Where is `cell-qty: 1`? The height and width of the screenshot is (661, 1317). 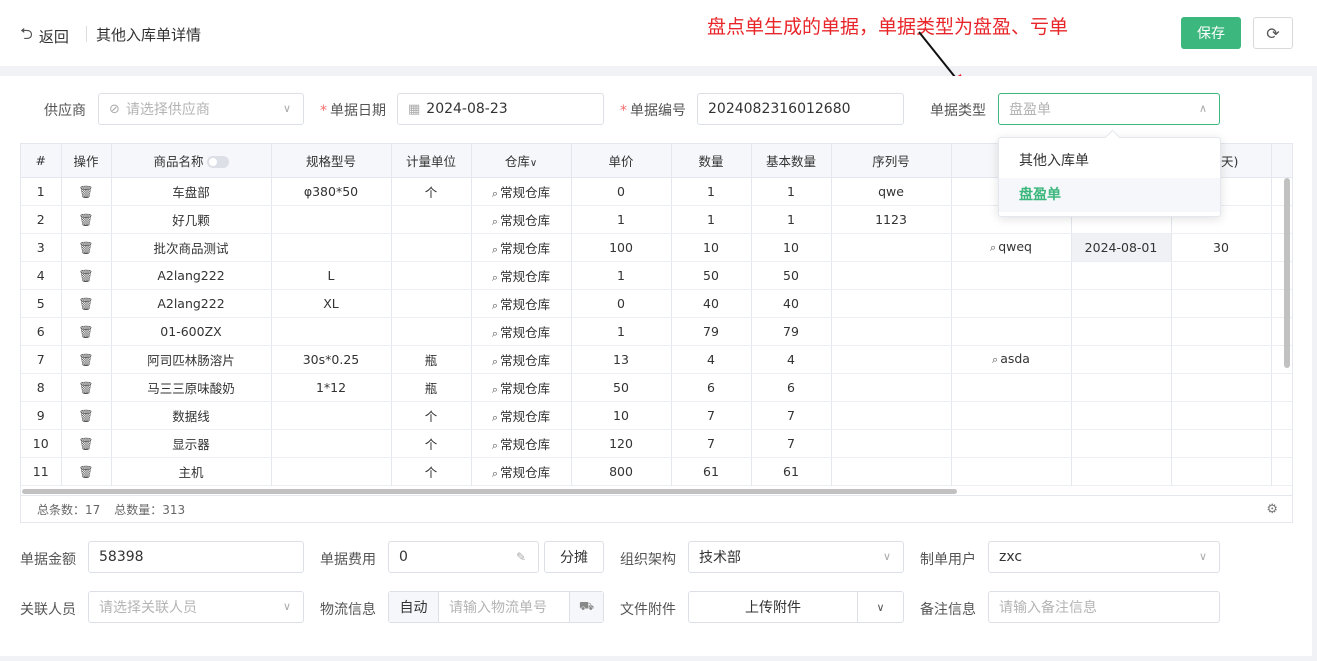 cell-qty: 1 is located at coordinates (711, 219).